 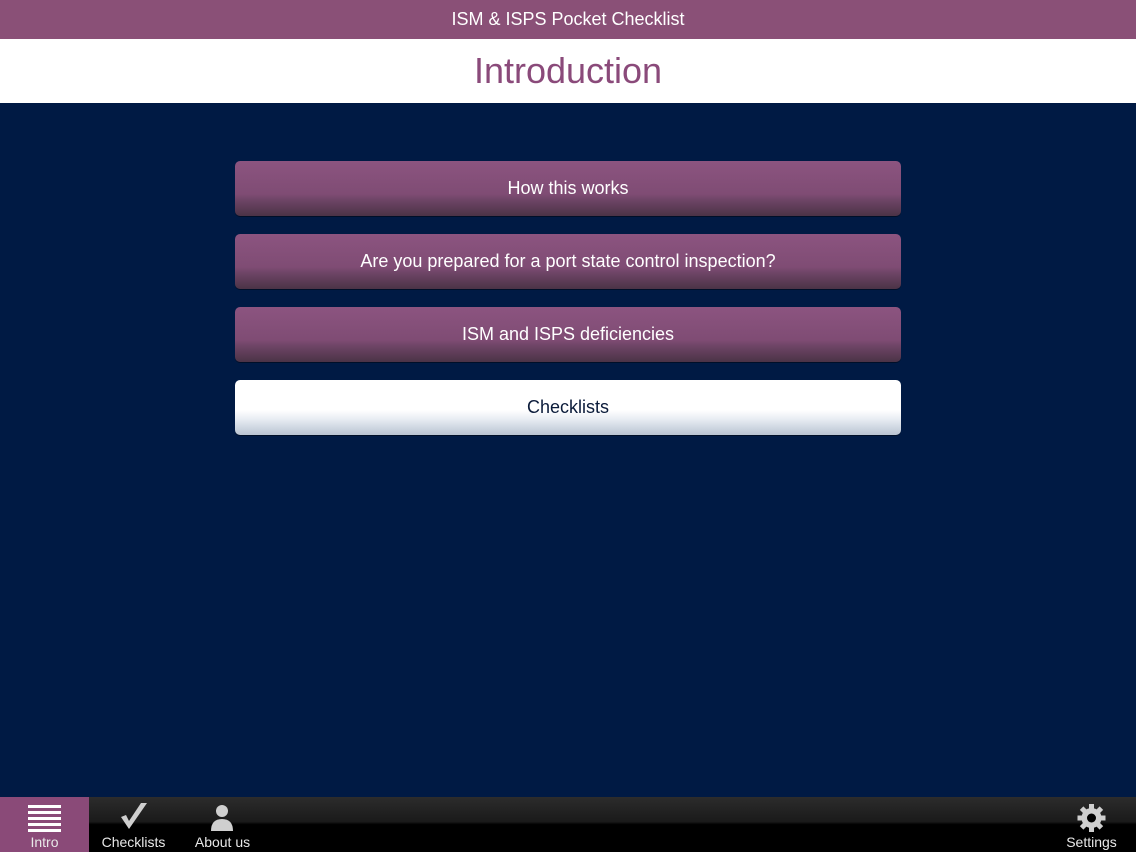 What do you see at coordinates (44, 818) in the screenshot?
I see `list-lines-icon` at bounding box center [44, 818].